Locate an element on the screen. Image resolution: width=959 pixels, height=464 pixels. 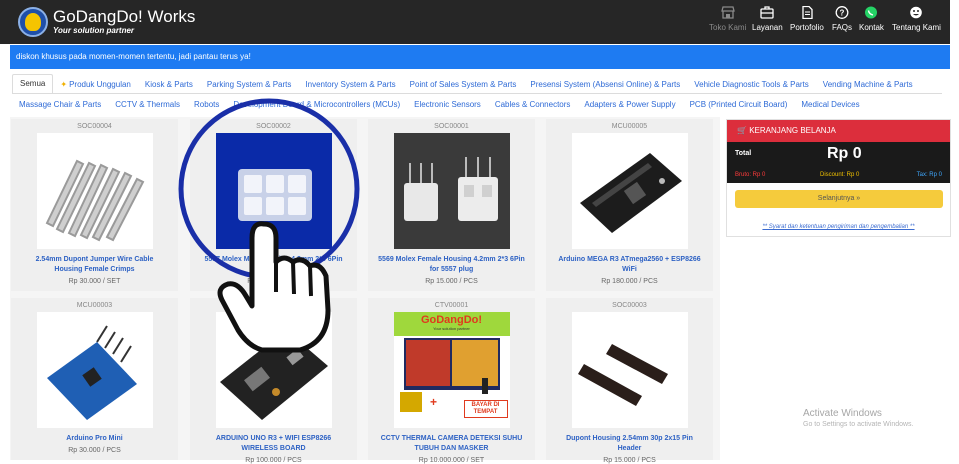
smiley-icon is located at coordinates (916, 12).